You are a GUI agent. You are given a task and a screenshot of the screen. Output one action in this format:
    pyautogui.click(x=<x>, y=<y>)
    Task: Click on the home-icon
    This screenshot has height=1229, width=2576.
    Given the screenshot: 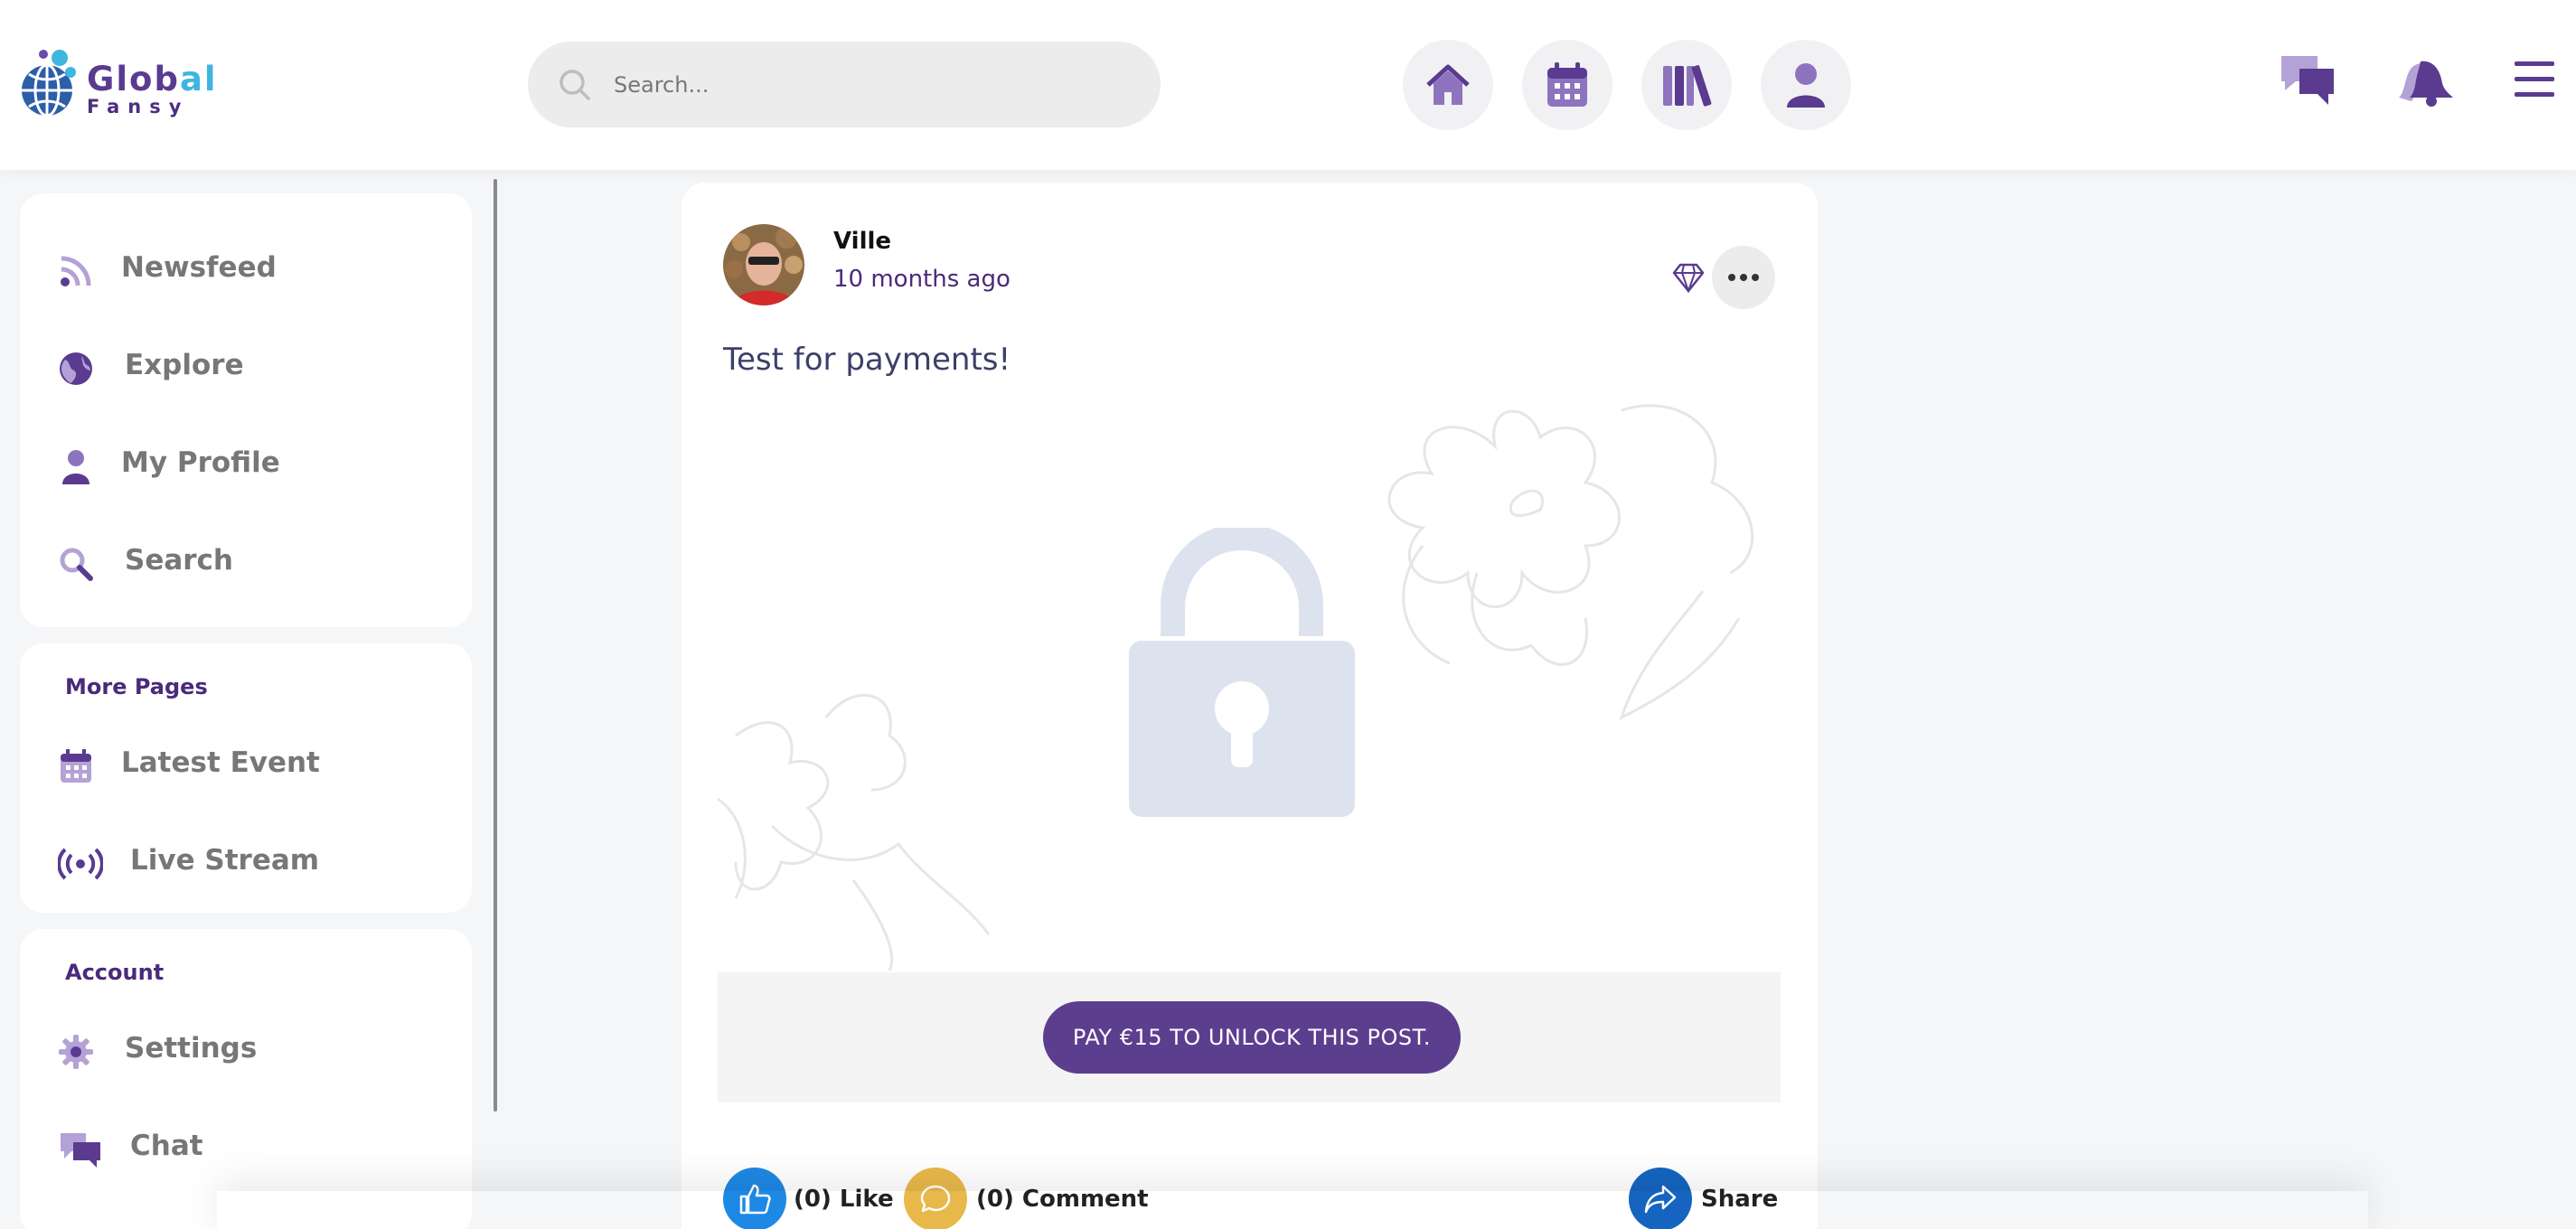 What is the action you would take?
    pyautogui.click(x=1448, y=84)
    